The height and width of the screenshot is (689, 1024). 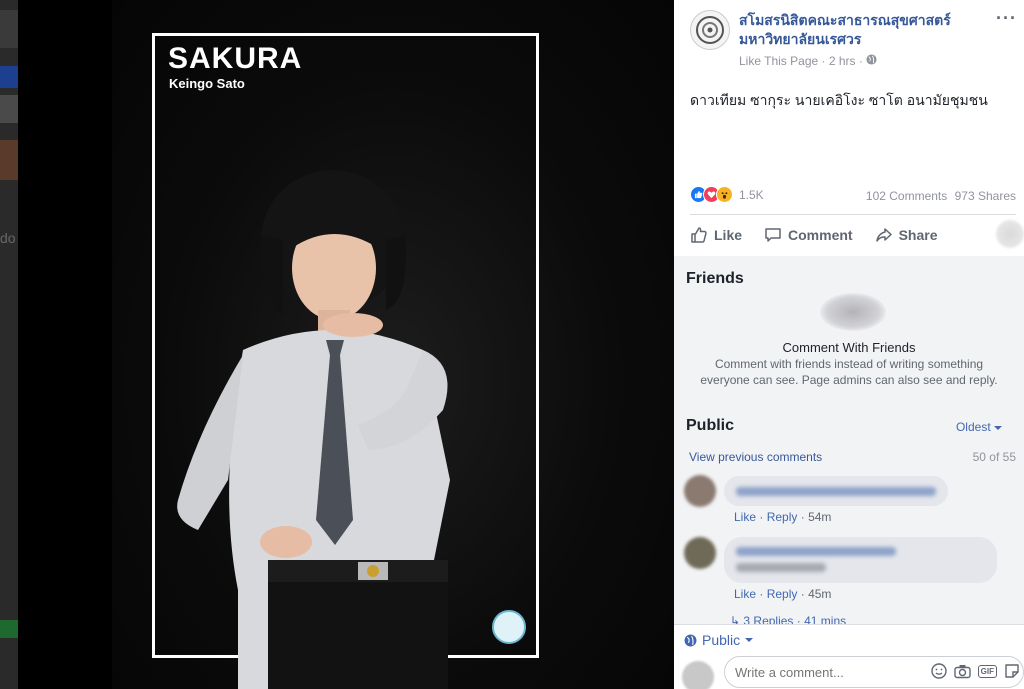 I want to click on post-meta: Like This Page · 2 hrs ·, so click(x=808, y=60).